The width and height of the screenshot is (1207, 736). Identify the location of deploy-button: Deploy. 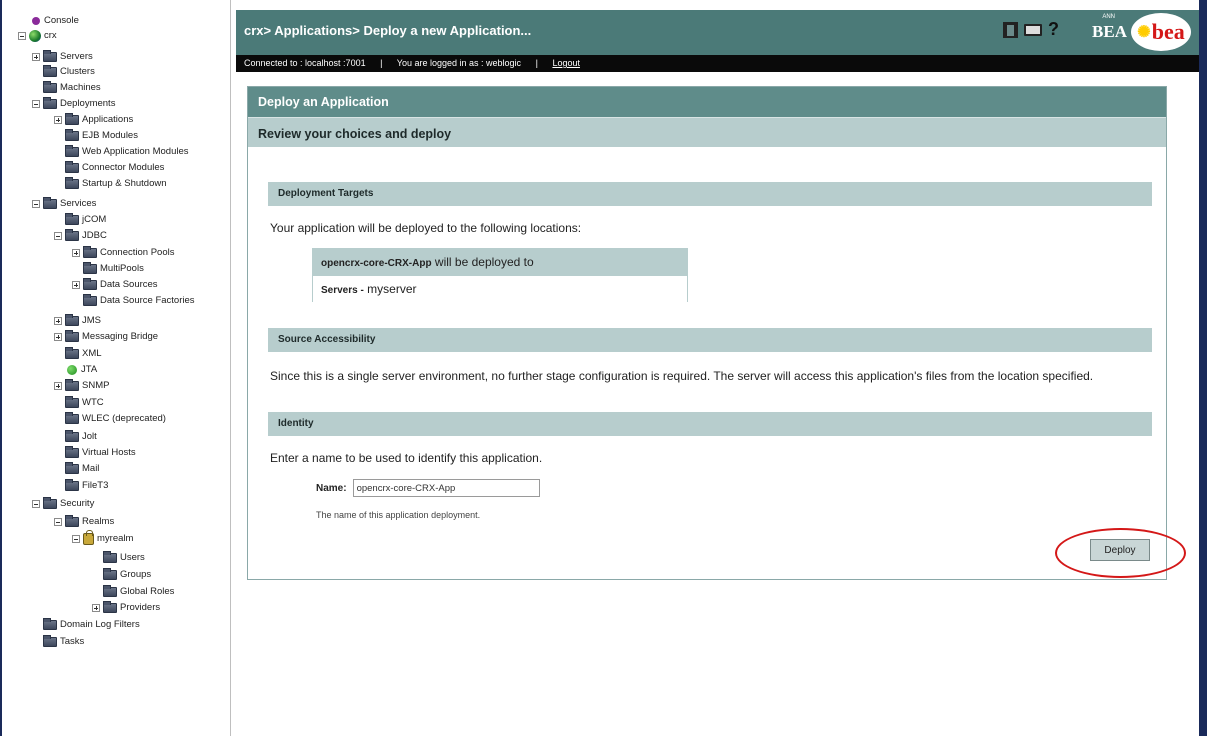
(1120, 550).